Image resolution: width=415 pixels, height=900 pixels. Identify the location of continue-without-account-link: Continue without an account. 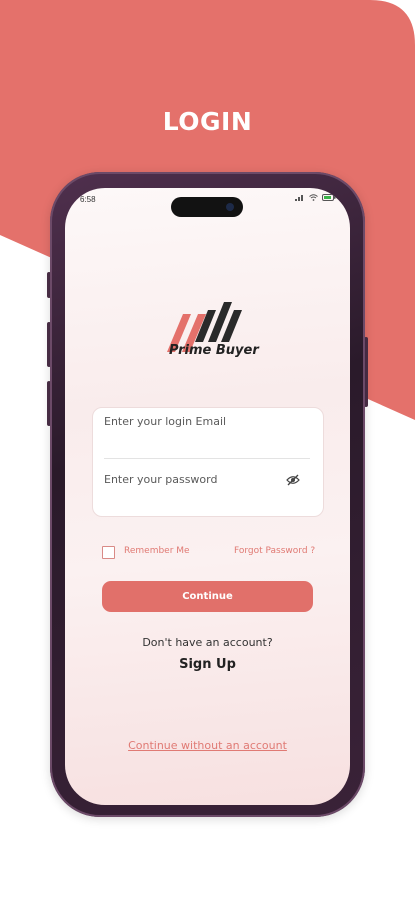
(207, 745).